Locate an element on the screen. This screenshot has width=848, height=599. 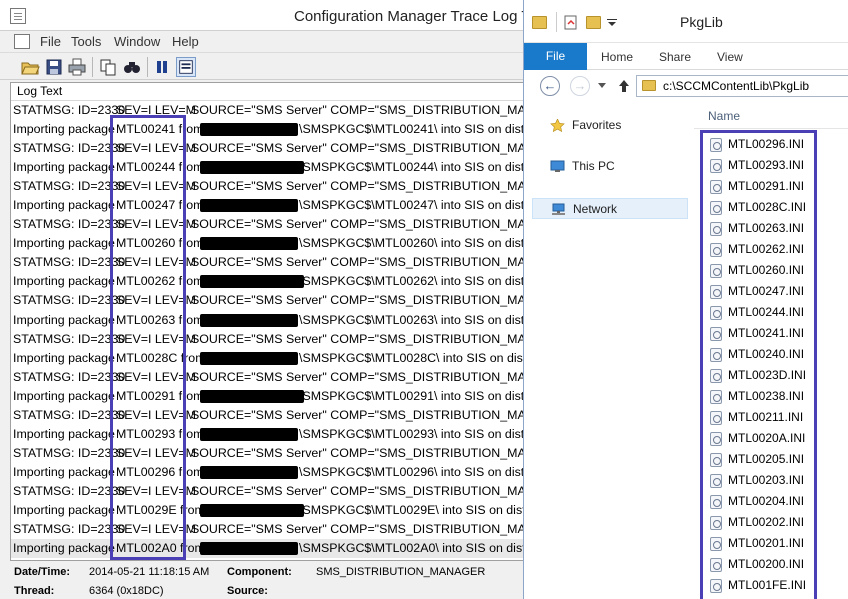
nav-item-favorites: Favorites is located at coordinates (610, 125).